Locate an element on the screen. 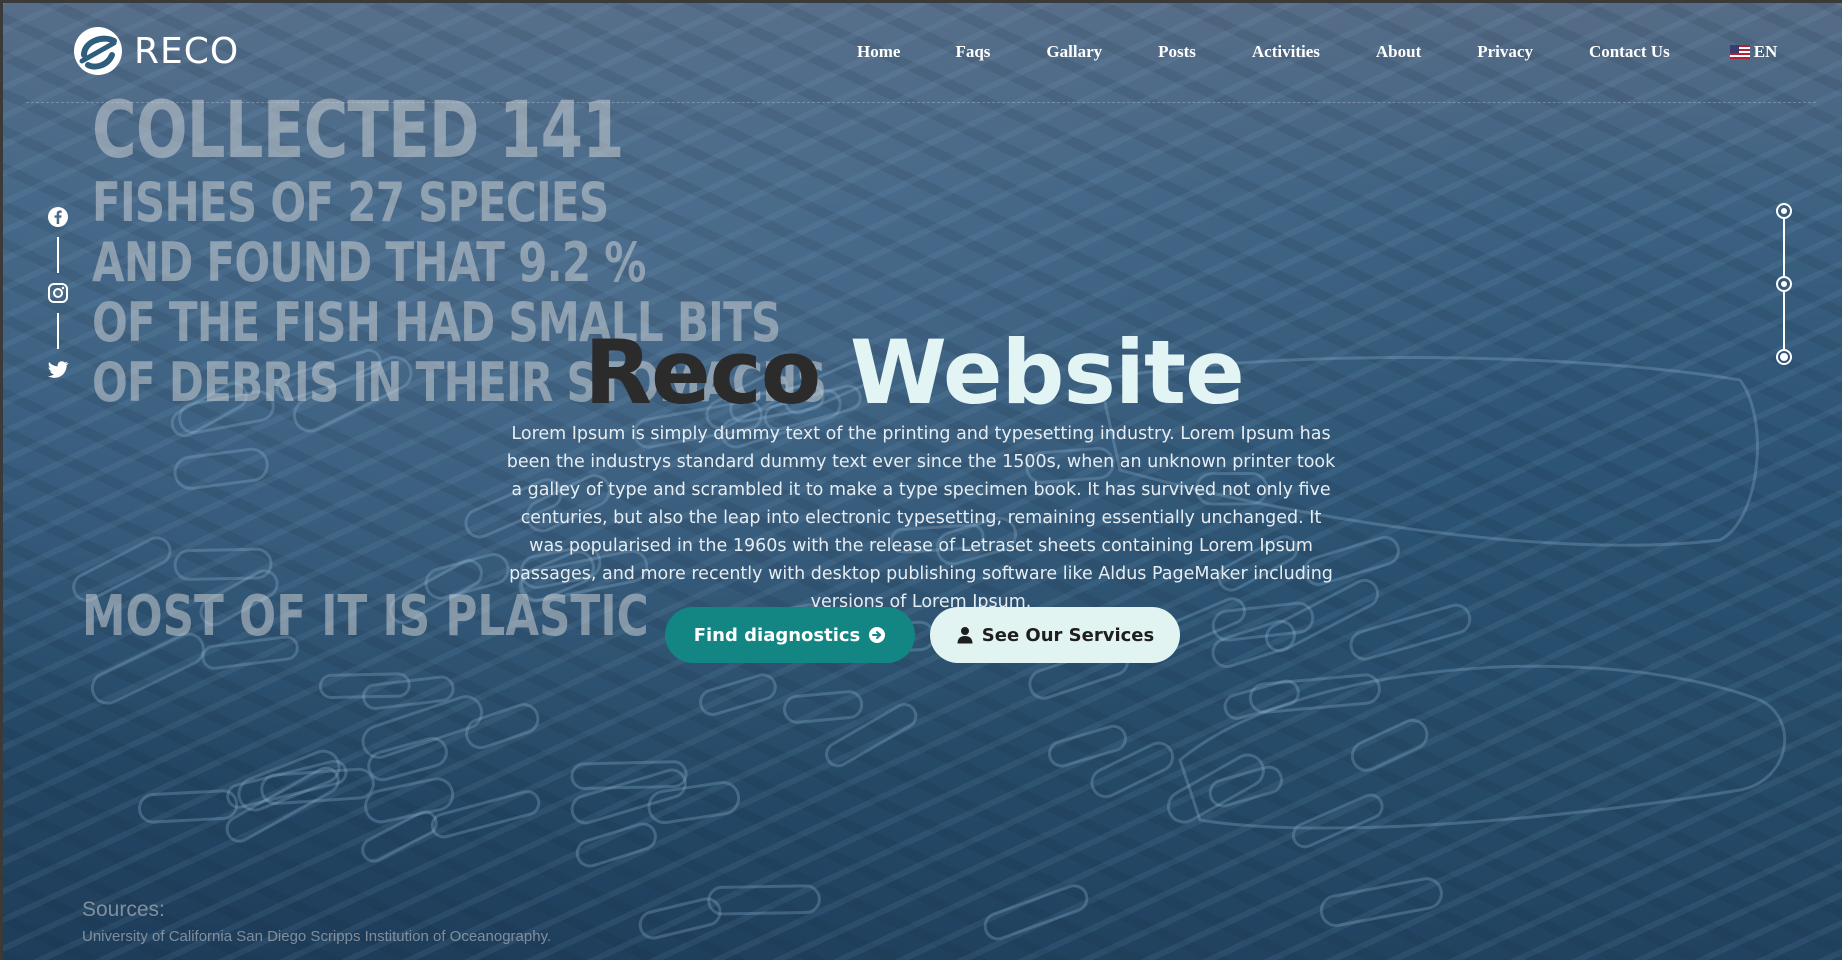 This screenshot has width=1842, height=960. logo-mark-icon is located at coordinates (98, 51).